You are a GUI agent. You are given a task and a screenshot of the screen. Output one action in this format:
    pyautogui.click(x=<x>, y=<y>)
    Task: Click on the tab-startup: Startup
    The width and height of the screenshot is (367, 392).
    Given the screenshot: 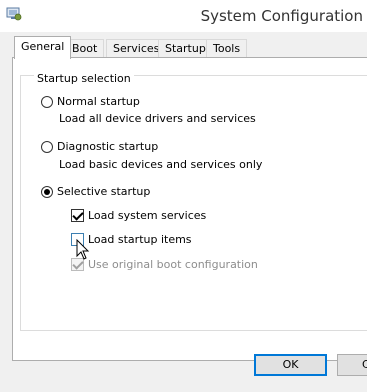 What is the action you would take?
    pyautogui.click(x=185, y=48)
    